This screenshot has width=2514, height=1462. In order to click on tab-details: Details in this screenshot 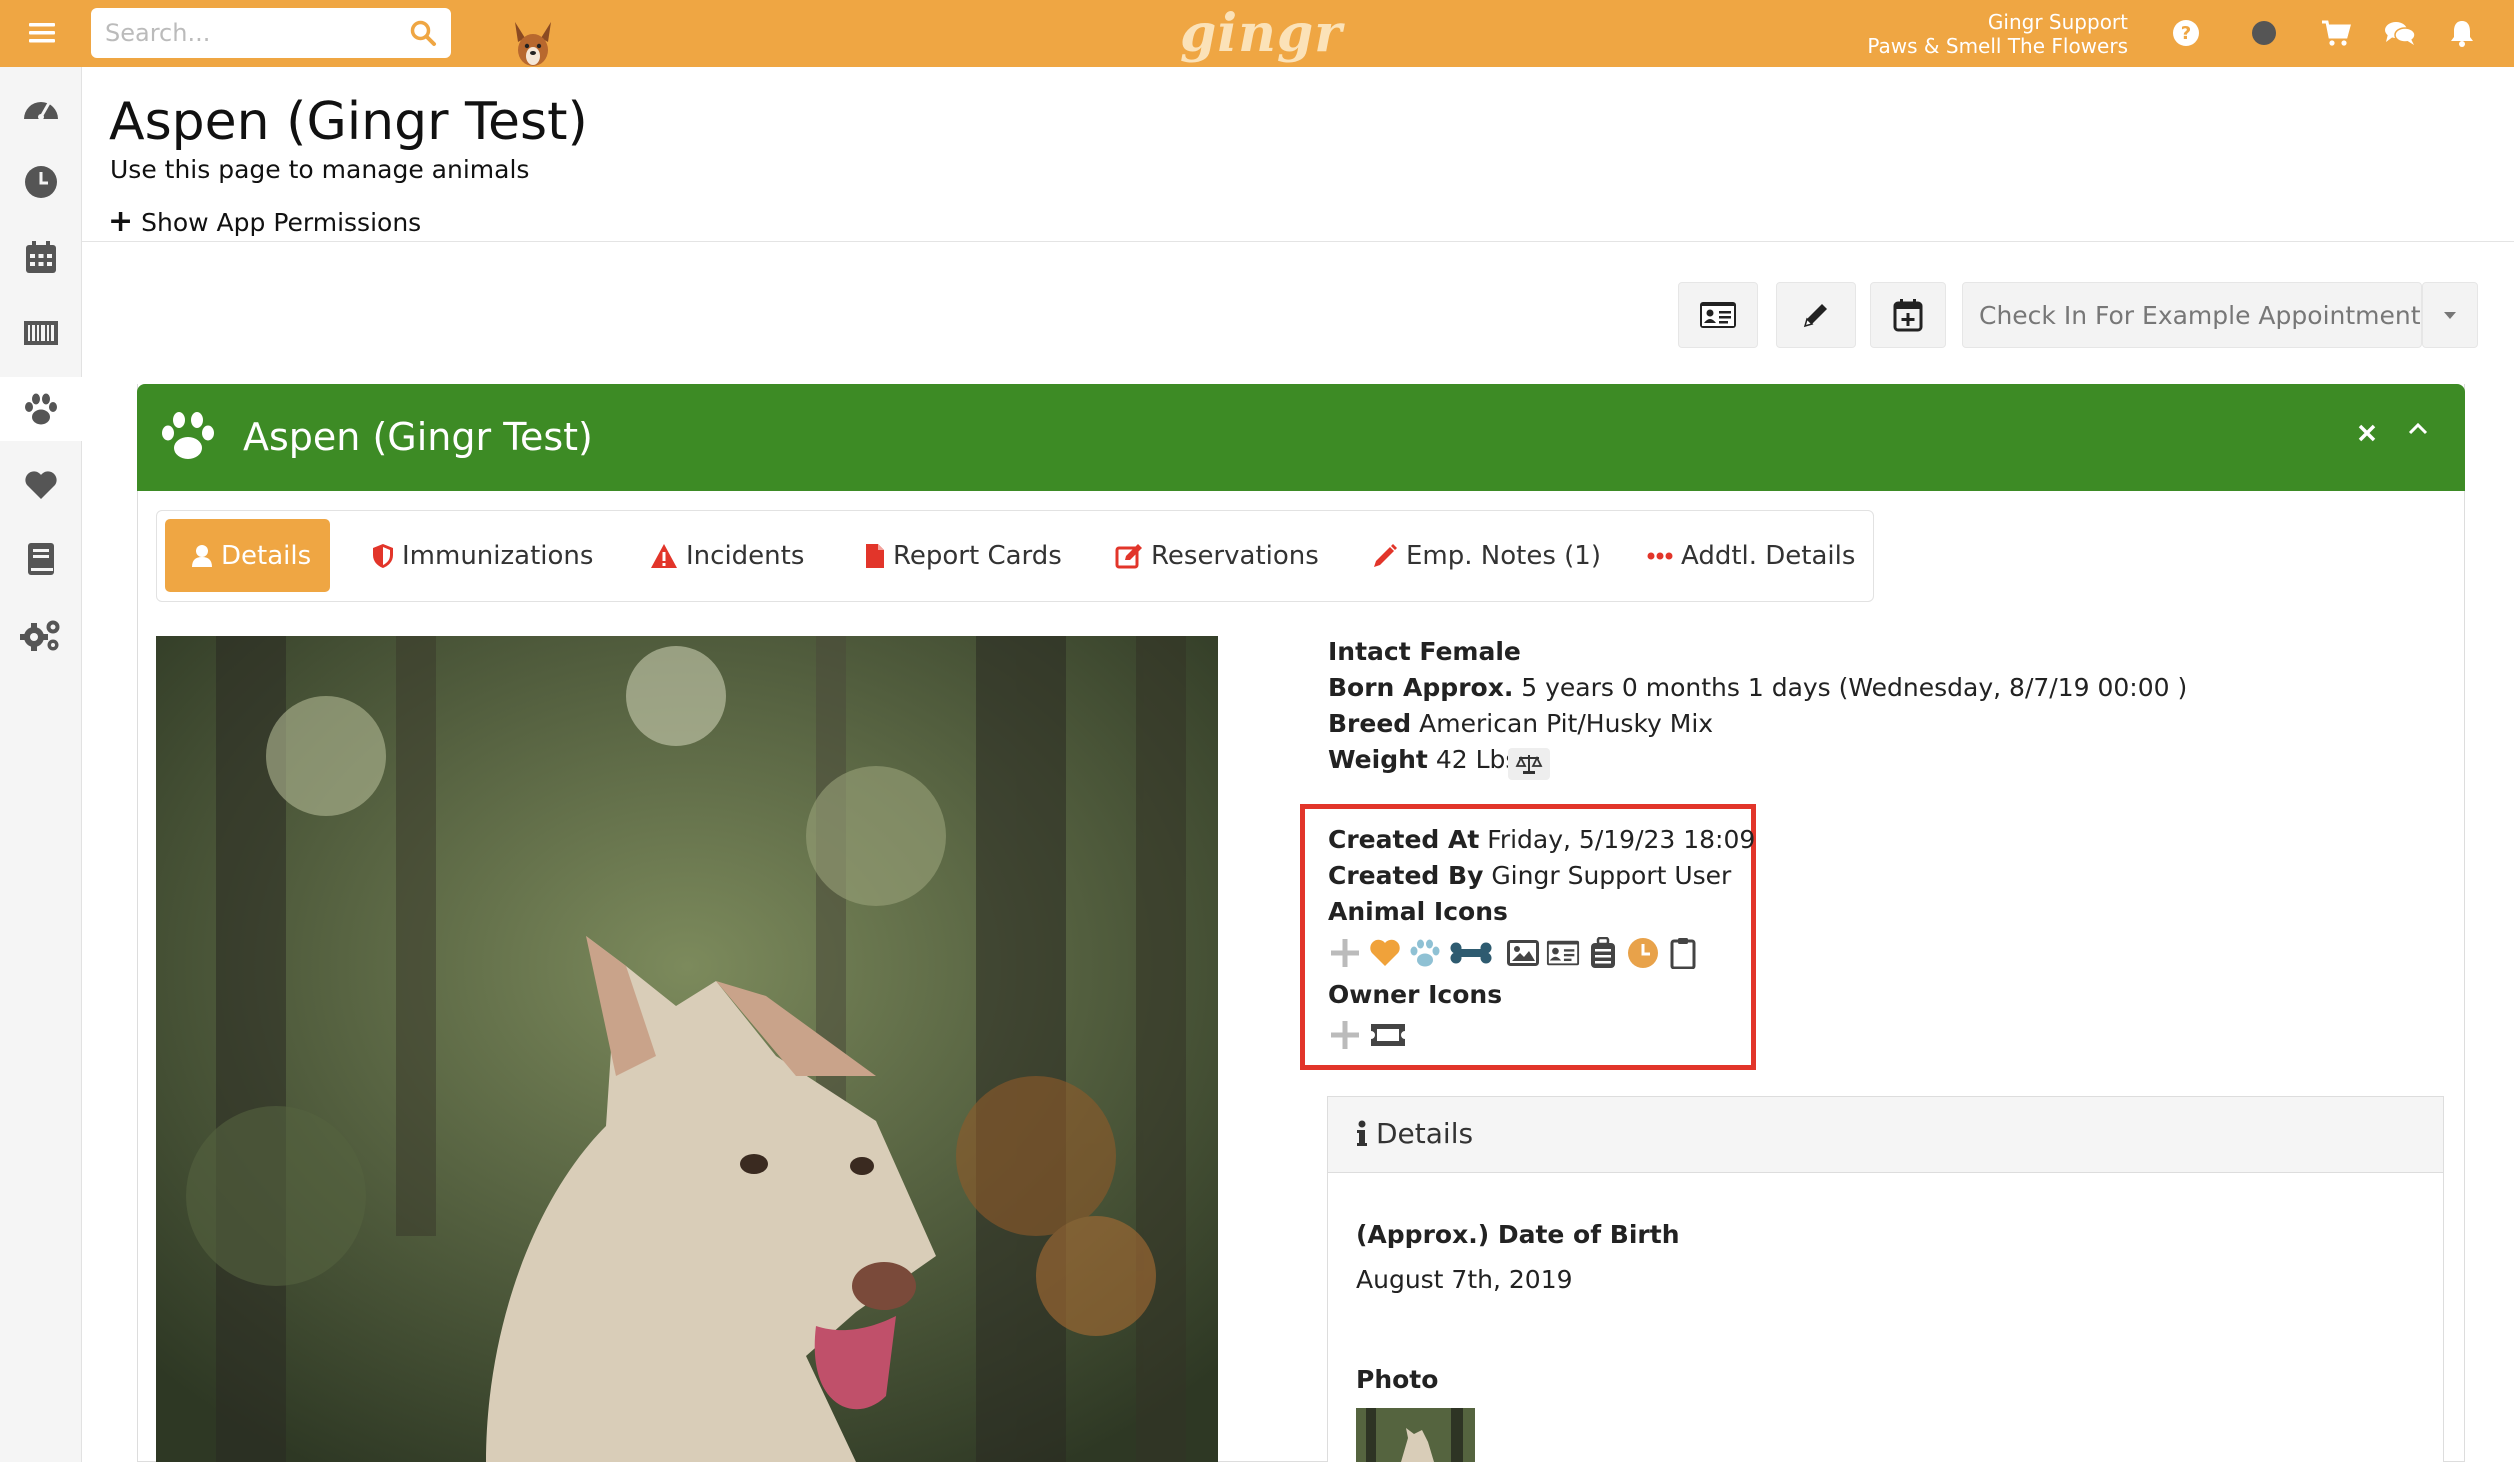, I will do `click(247, 555)`.